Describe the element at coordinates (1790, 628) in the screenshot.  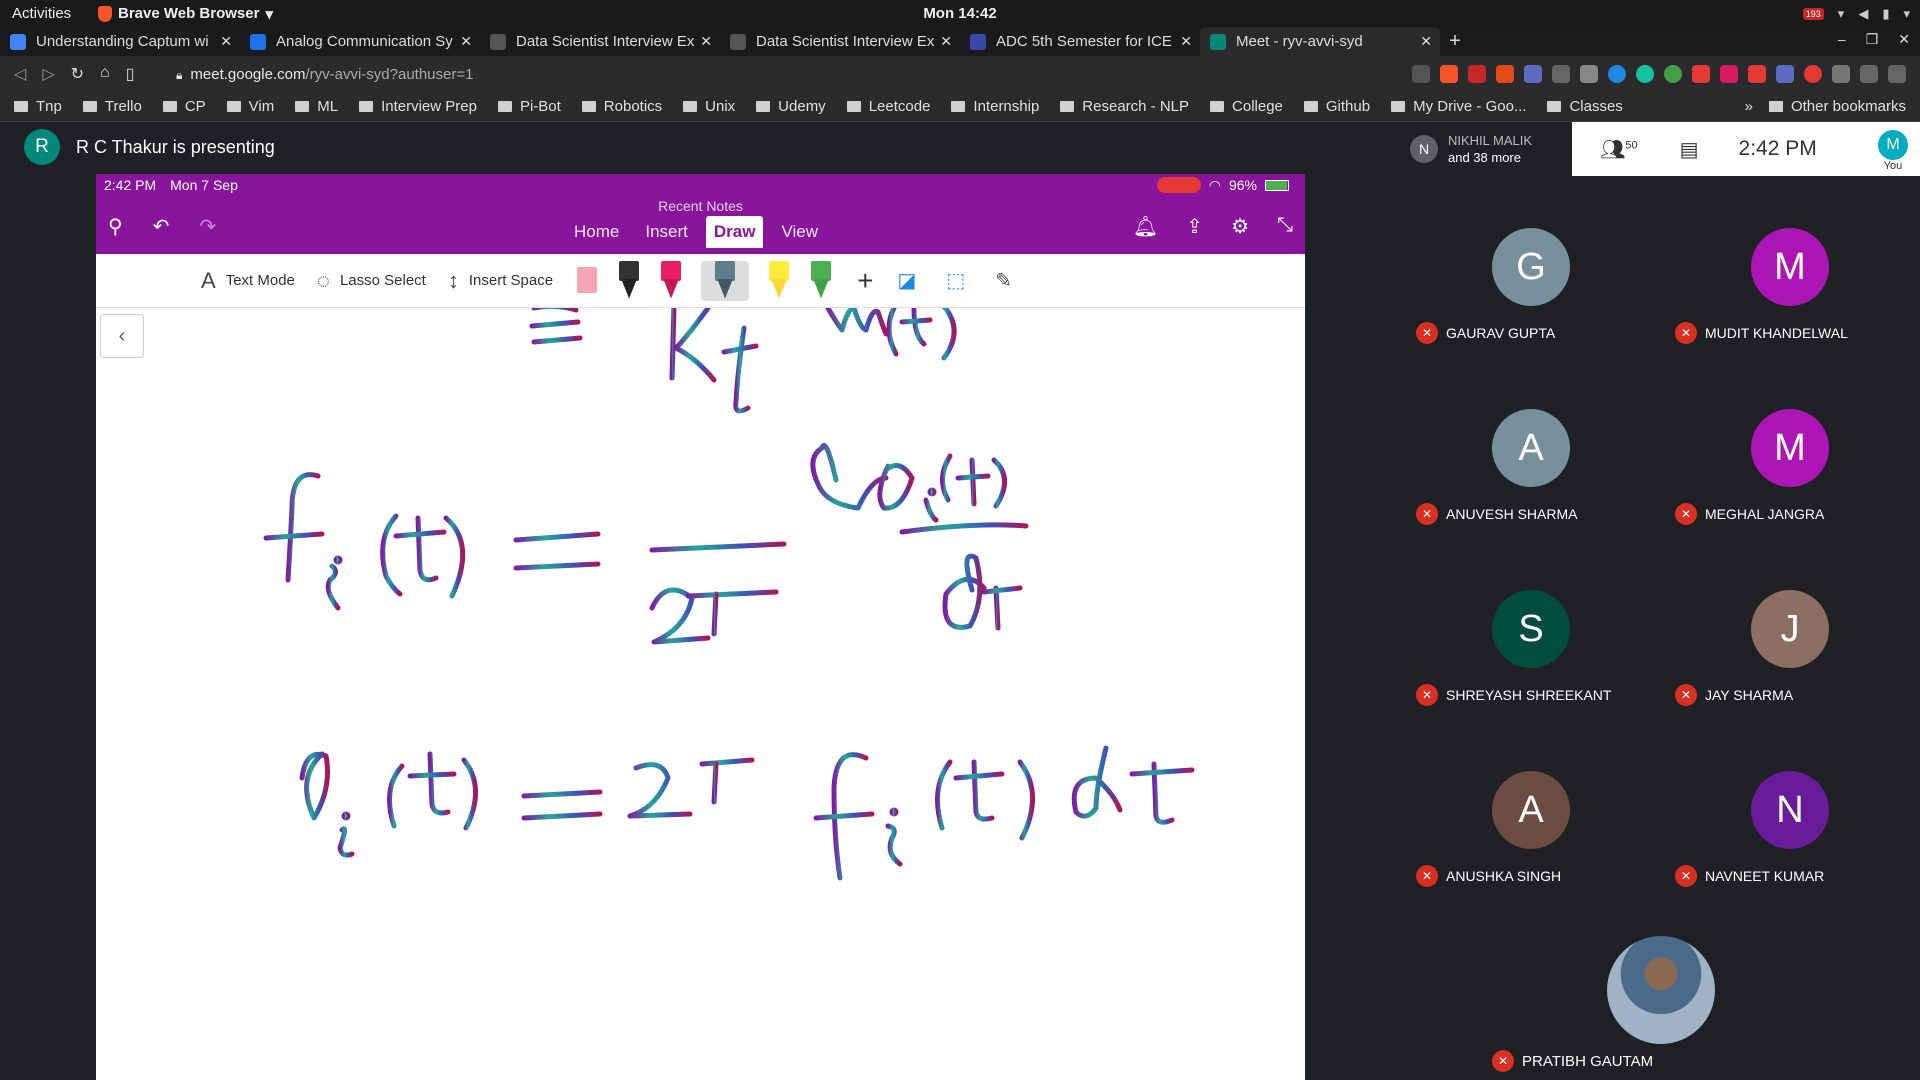
I see `participant-tile: J ✕ JAY SHARMA` at that location.